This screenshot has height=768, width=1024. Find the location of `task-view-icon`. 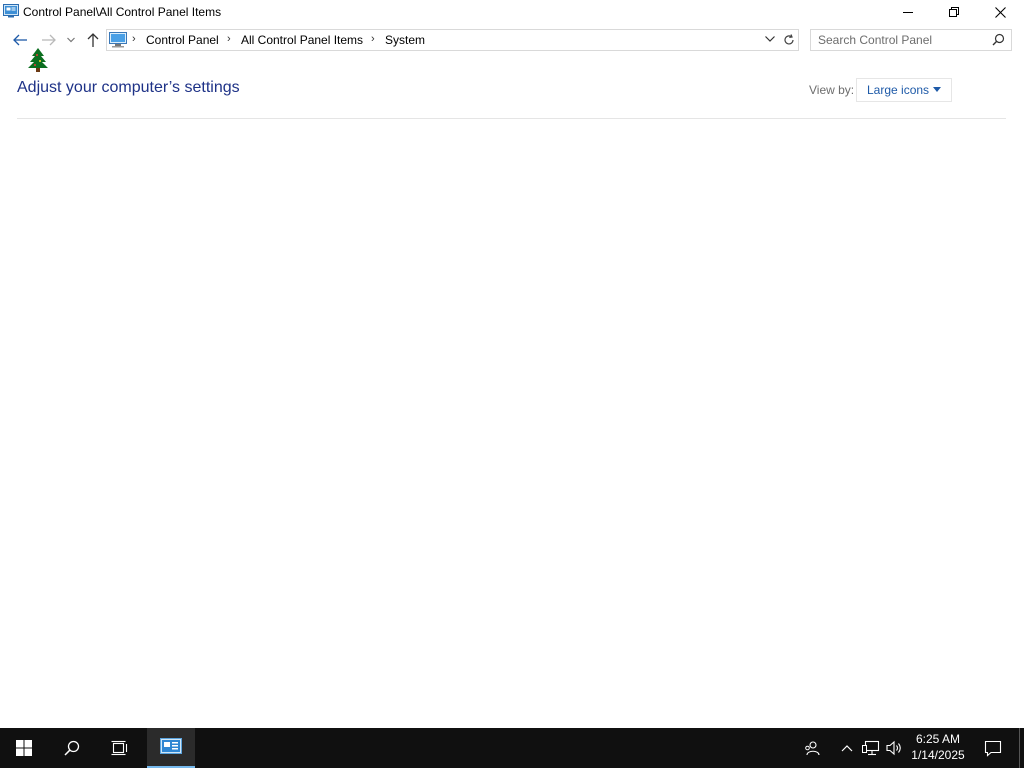

task-view-icon is located at coordinates (119, 748).